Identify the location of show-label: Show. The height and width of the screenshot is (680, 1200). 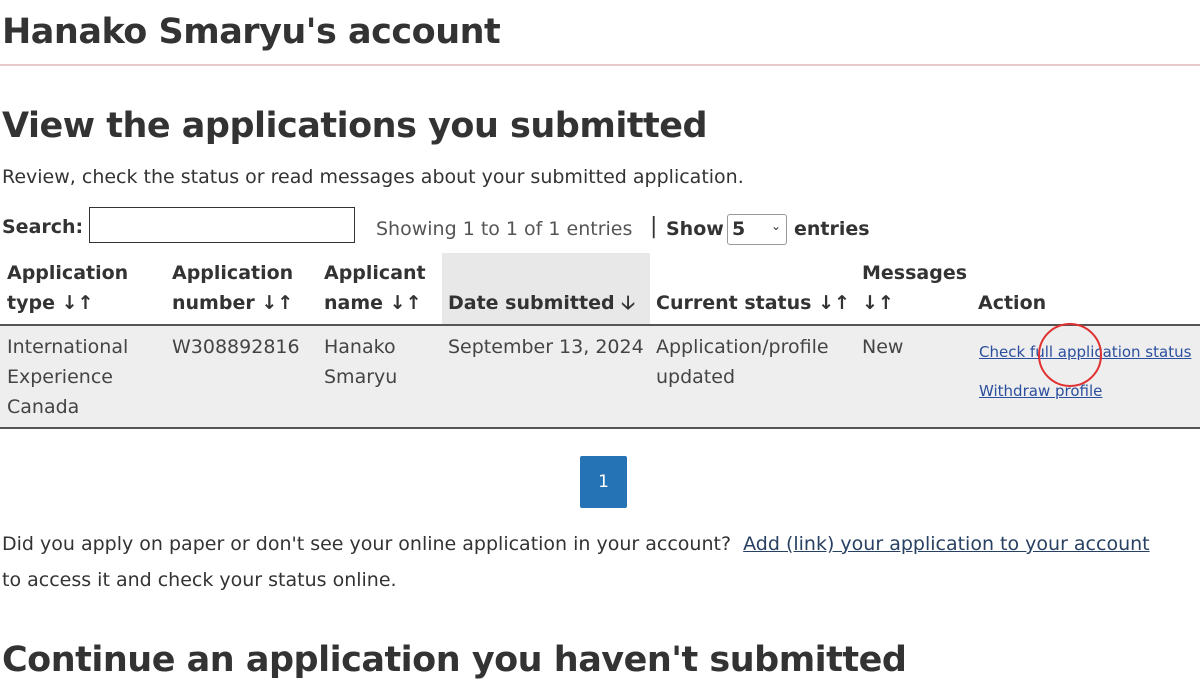
(695, 229).